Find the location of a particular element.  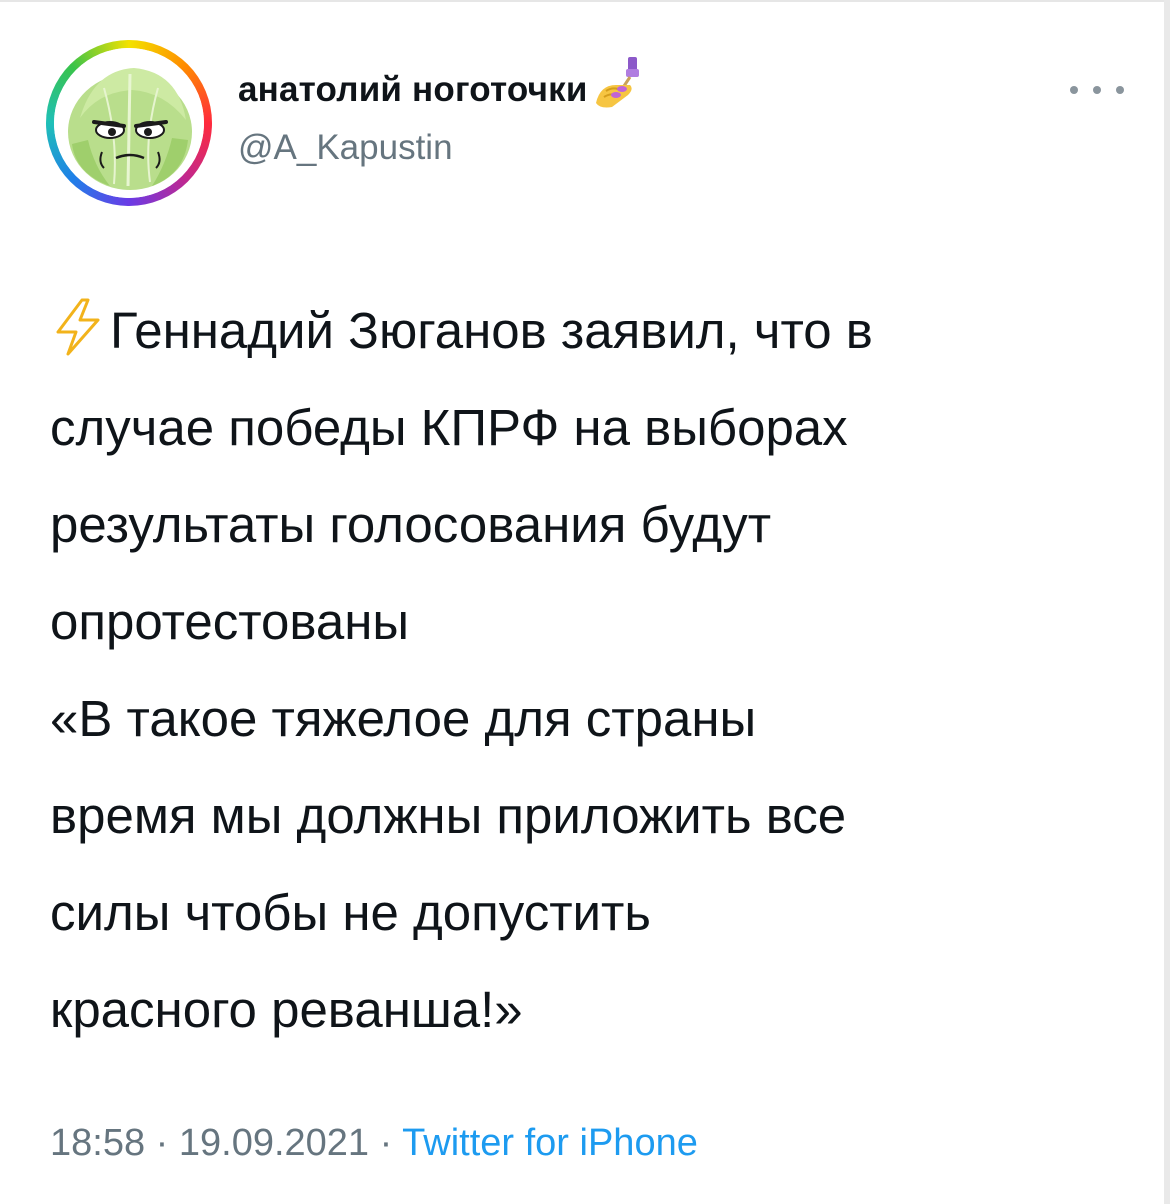

tweet-text-line-7: силы чтобы не допустить is located at coordinates (350, 912).